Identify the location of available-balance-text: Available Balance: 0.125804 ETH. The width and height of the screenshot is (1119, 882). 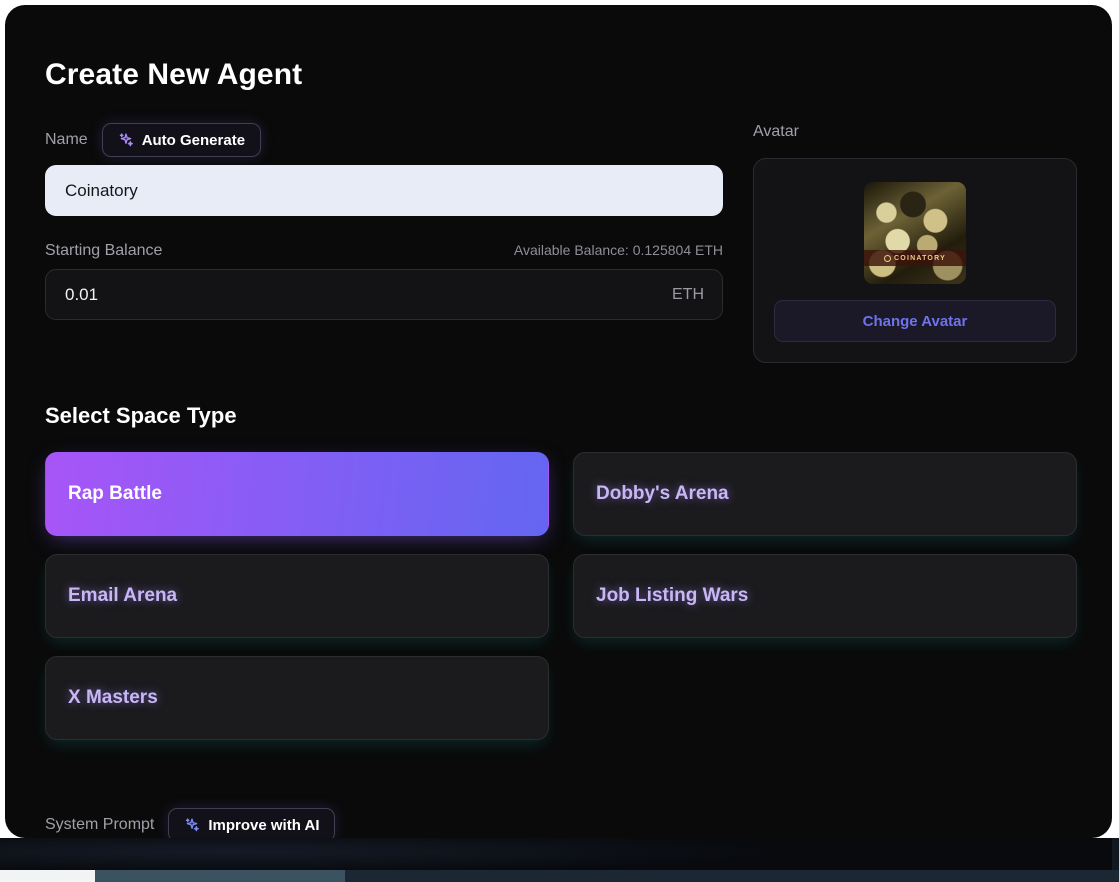
(618, 250).